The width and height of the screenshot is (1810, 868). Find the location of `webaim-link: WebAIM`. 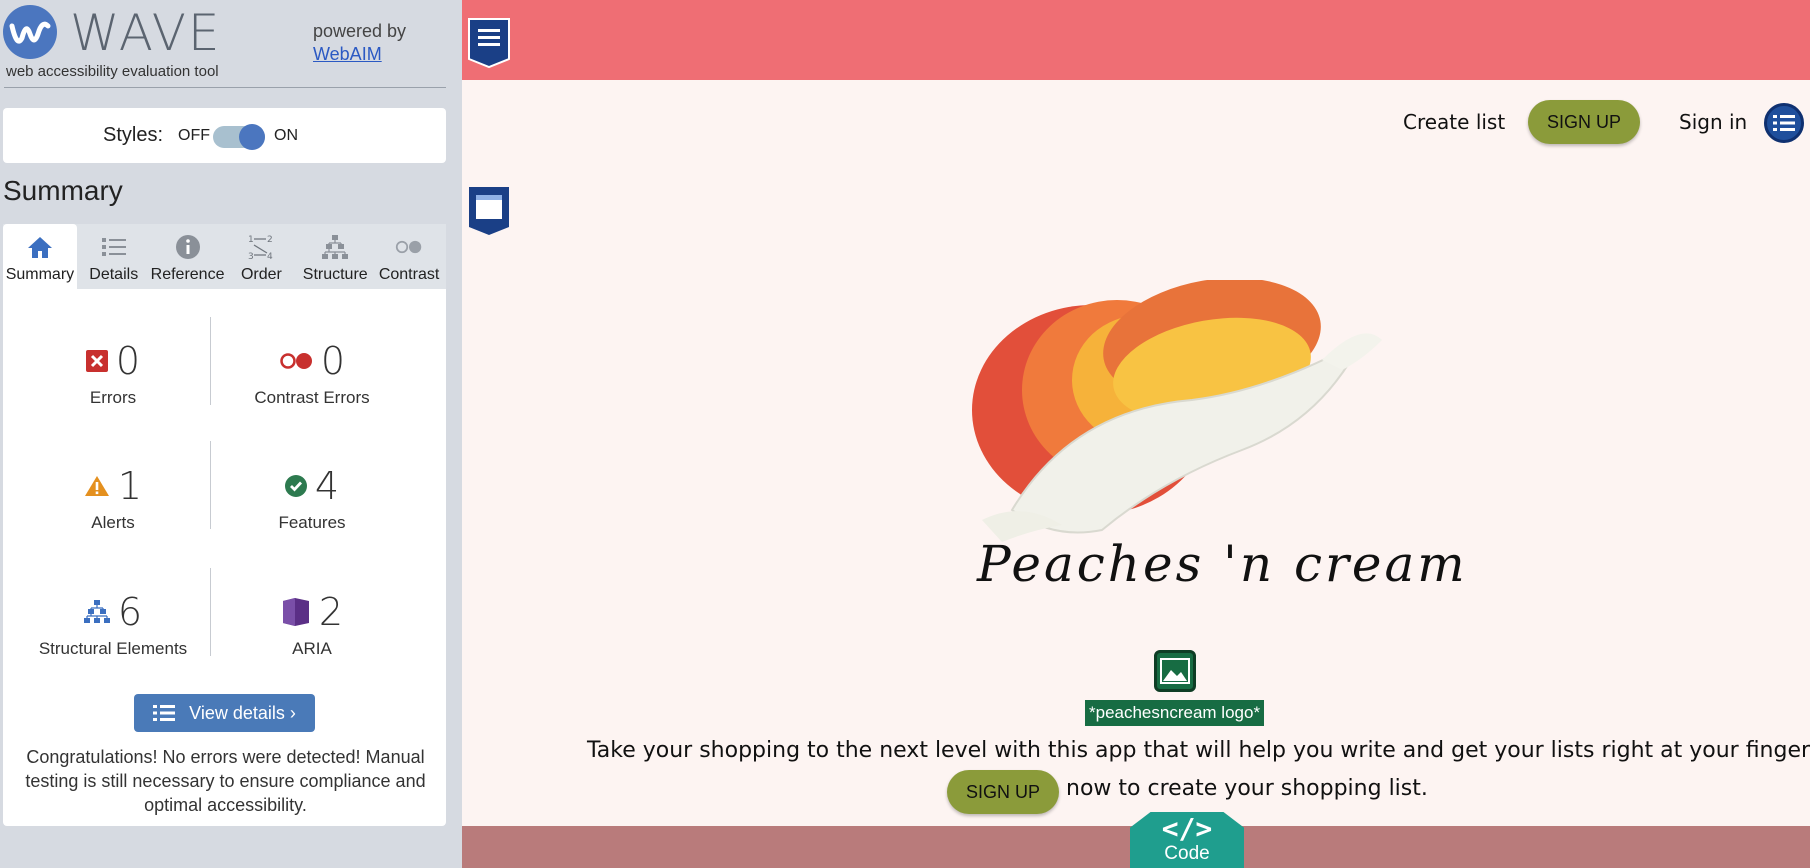

webaim-link: WebAIM is located at coordinates (347, 54).